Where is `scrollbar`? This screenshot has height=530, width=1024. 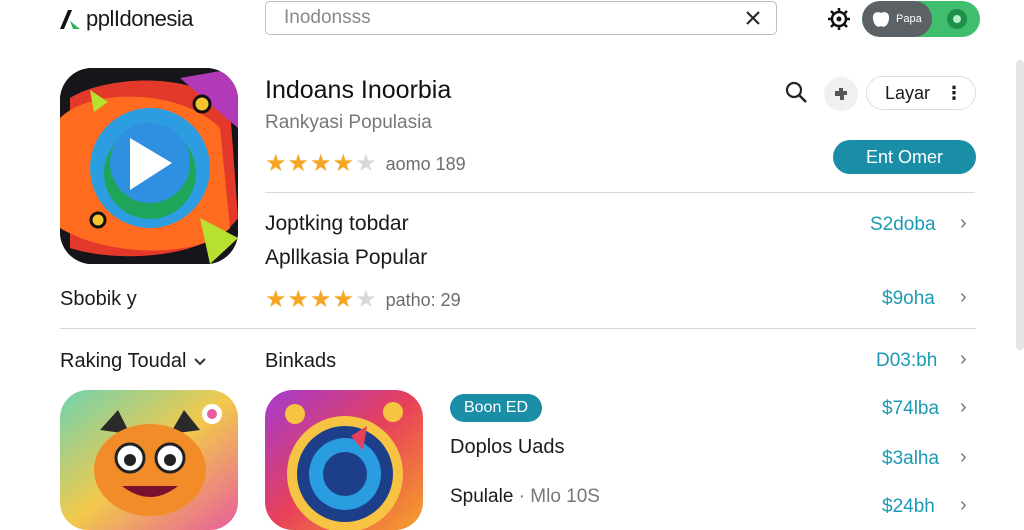
scrollbar is located at coordinates (1020, 205).